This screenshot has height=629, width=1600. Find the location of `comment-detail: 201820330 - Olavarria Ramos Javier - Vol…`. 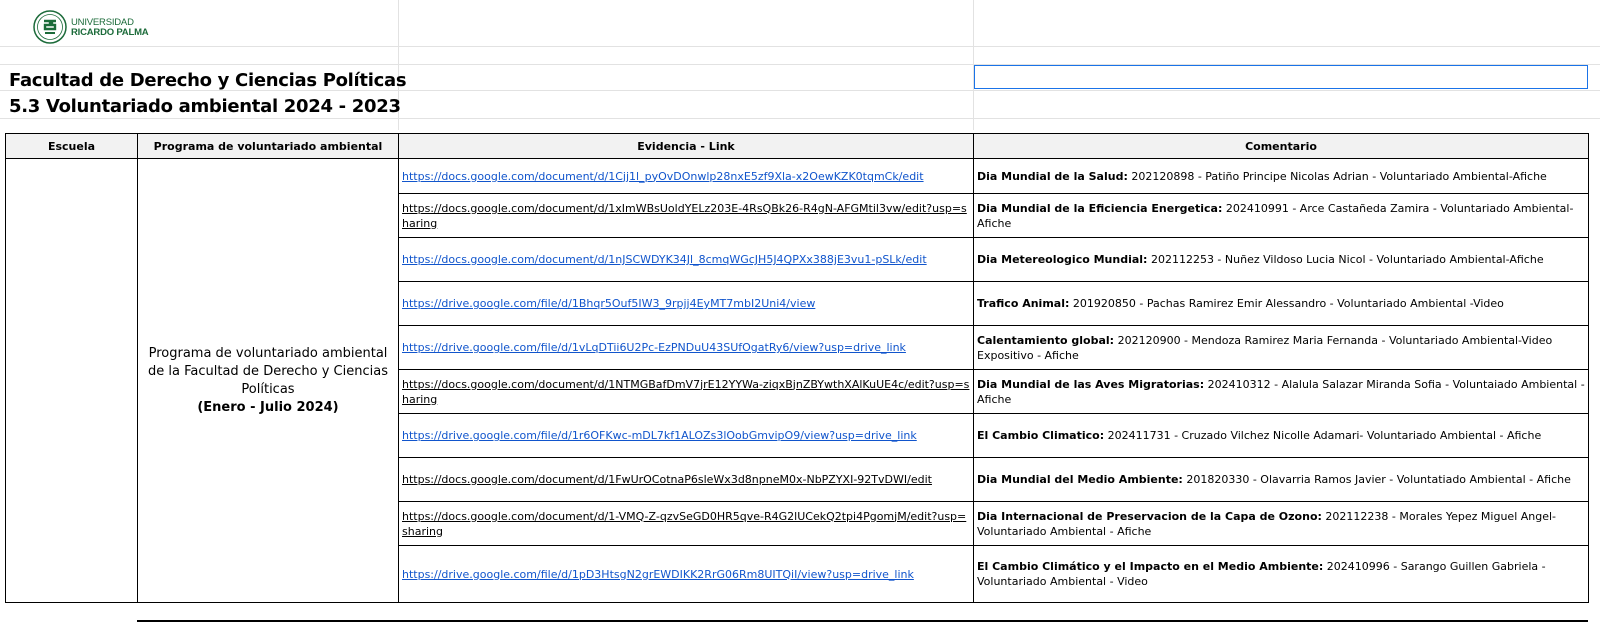

comment-detail: 201820330 - Olavarria Ramos Javier - Vol… is located at coordinates (1376, 479).